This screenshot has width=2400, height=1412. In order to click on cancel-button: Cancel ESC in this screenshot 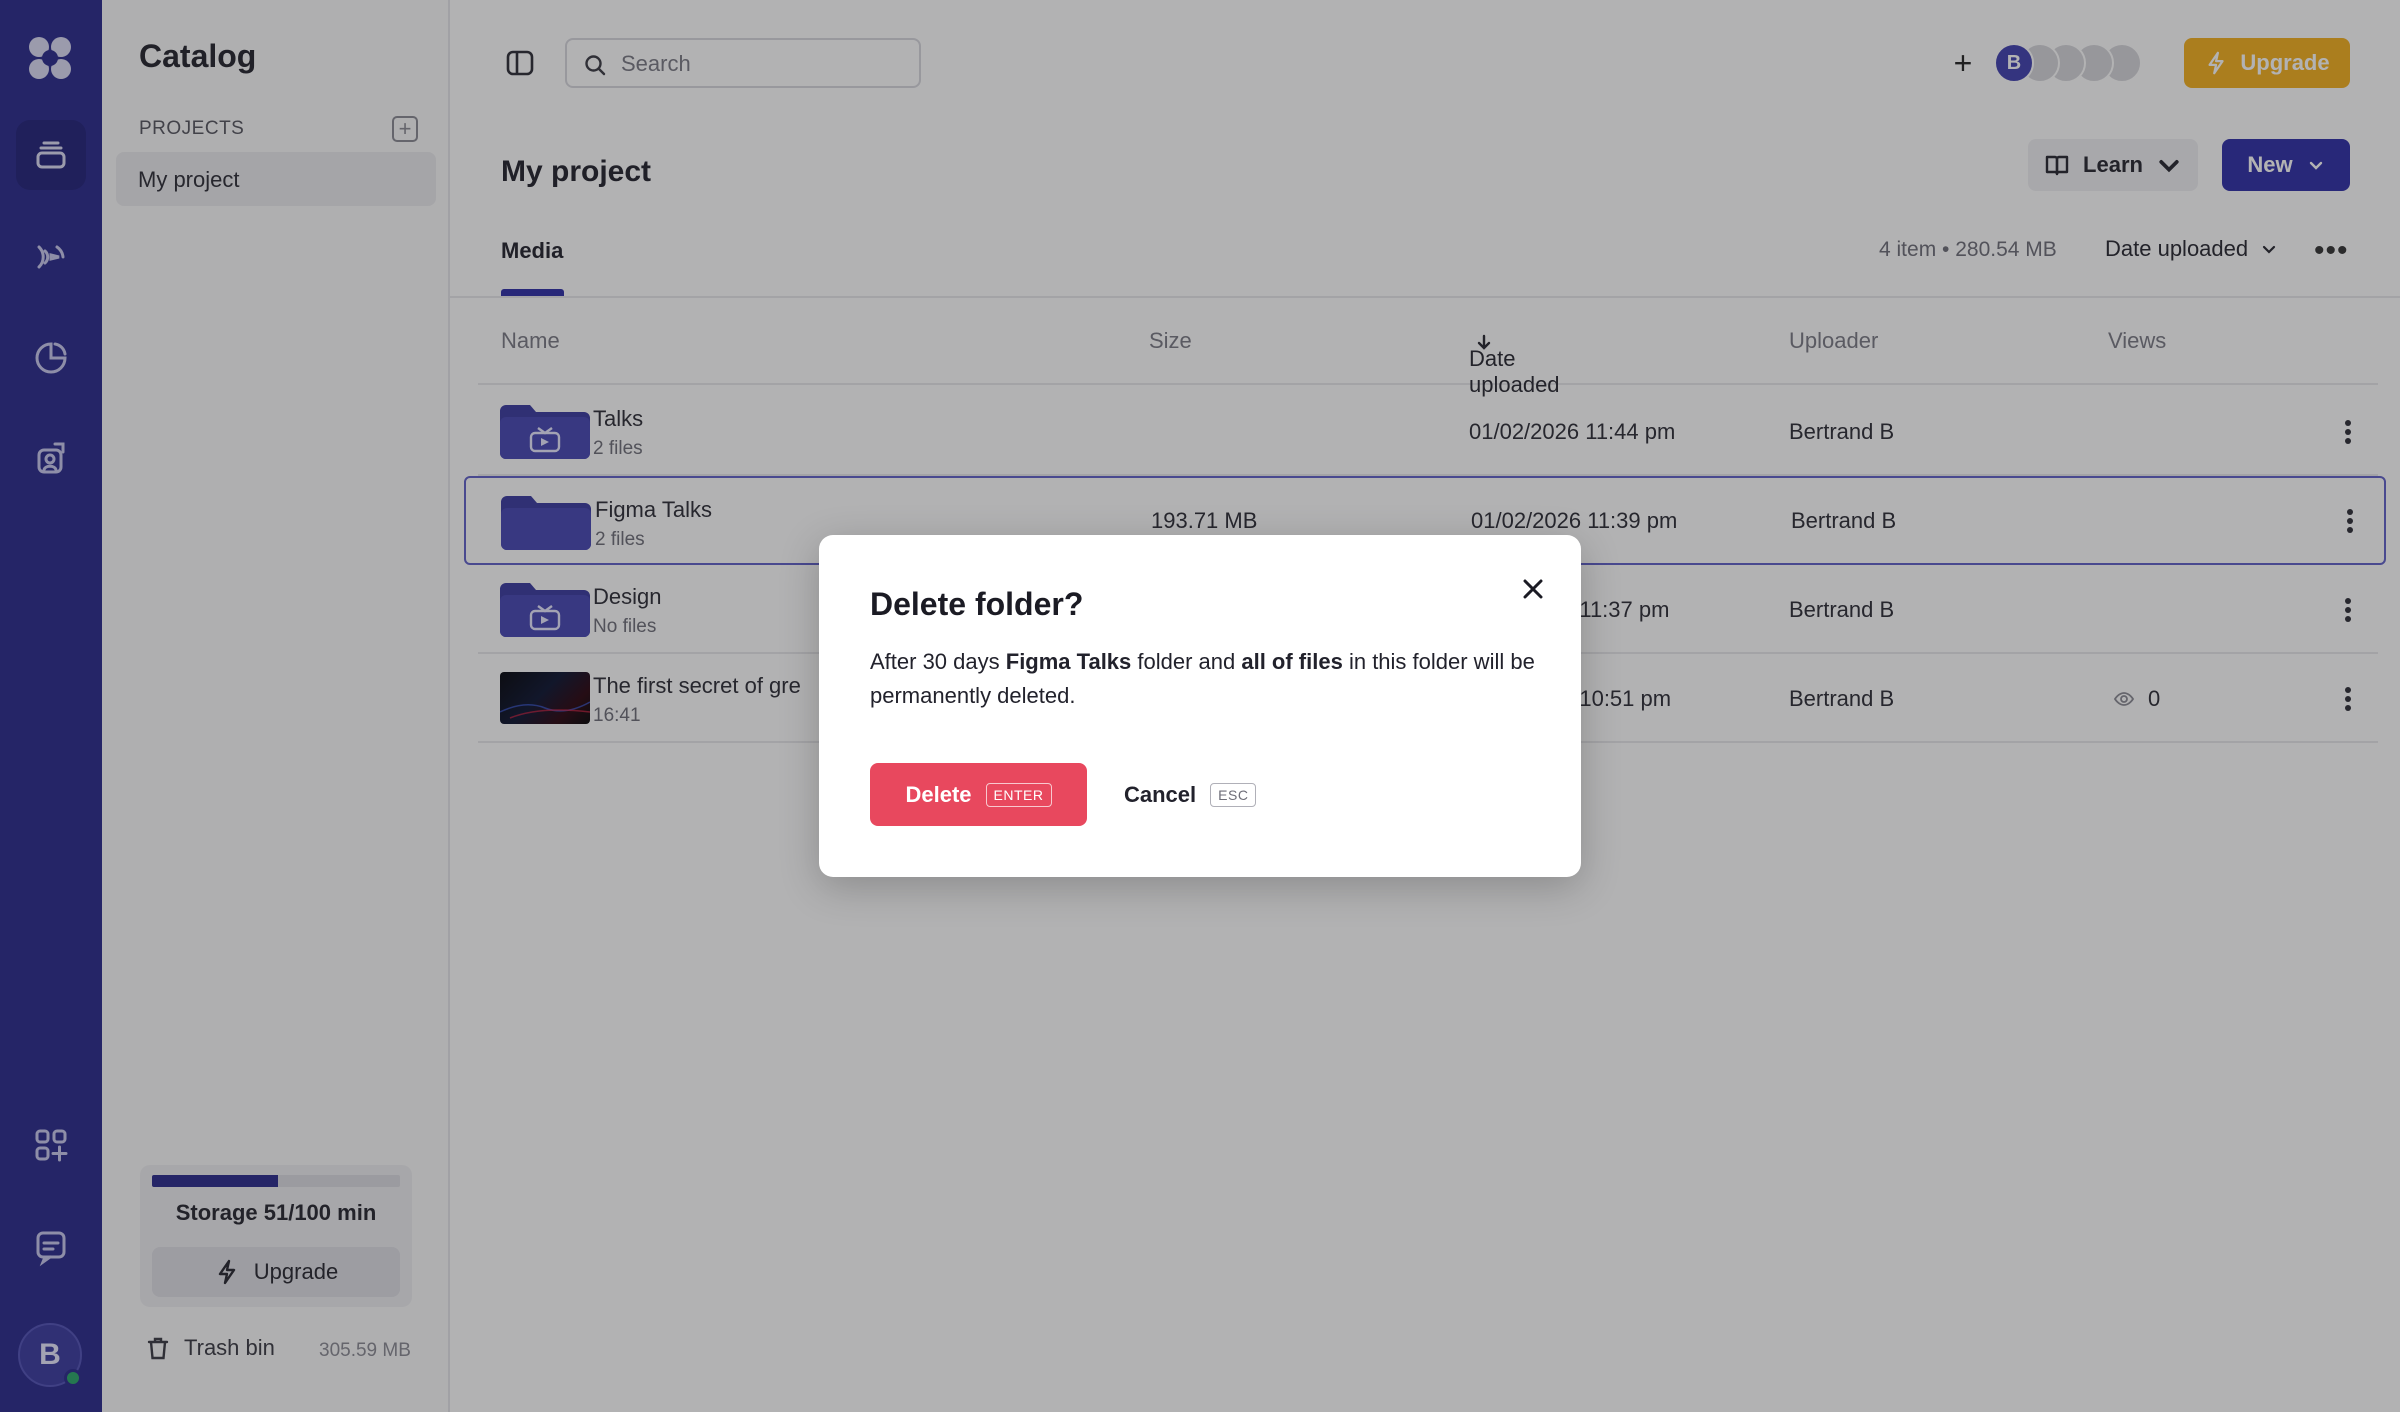, I will do `click(1190, 794)`.